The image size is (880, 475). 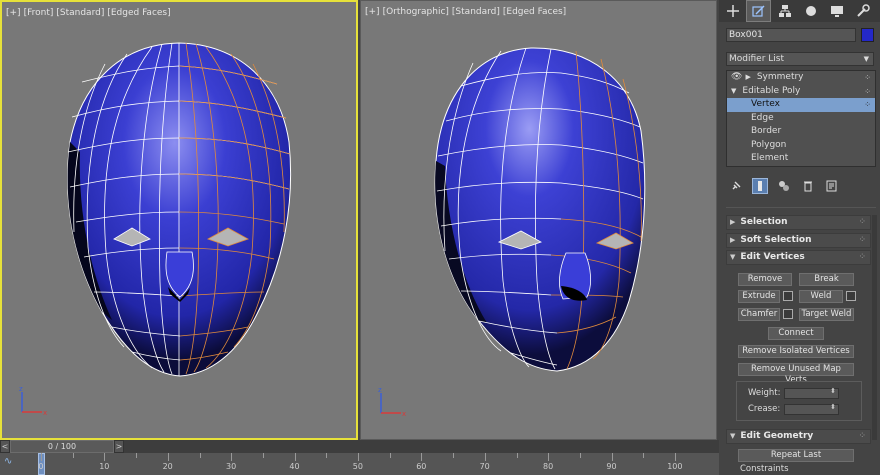 What do you see at coordinates (484, 466) in the screenshot?
I see `timeline-tick-label: 70` at bounding box center [484, 466].